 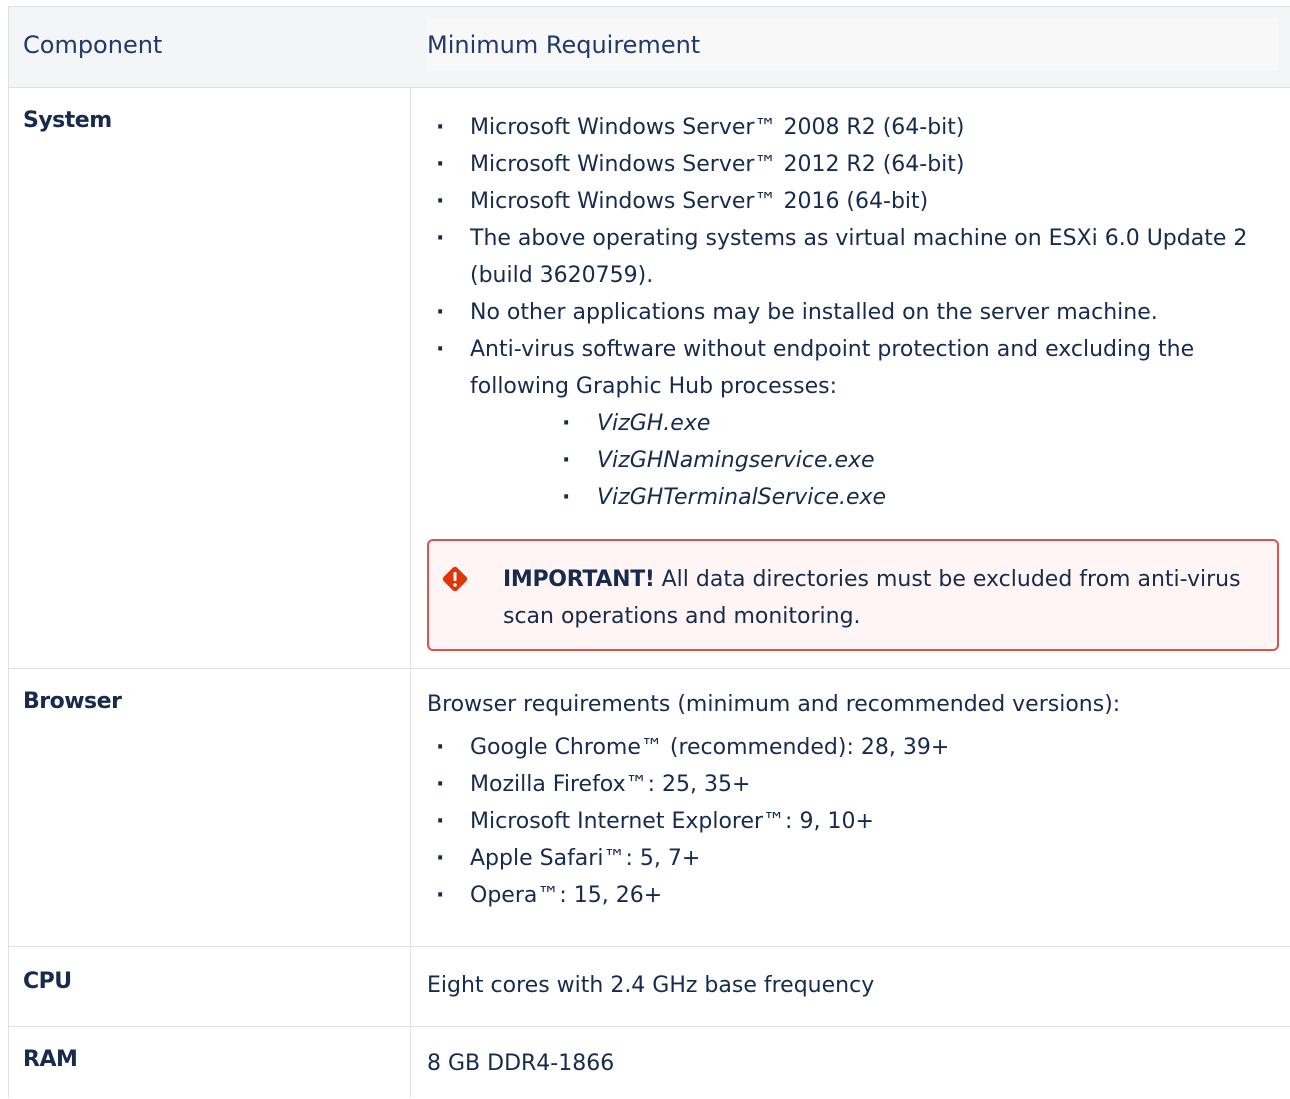 I want to click on list-item: VizGHNamingservice.exe, so click(x=857, y=460).